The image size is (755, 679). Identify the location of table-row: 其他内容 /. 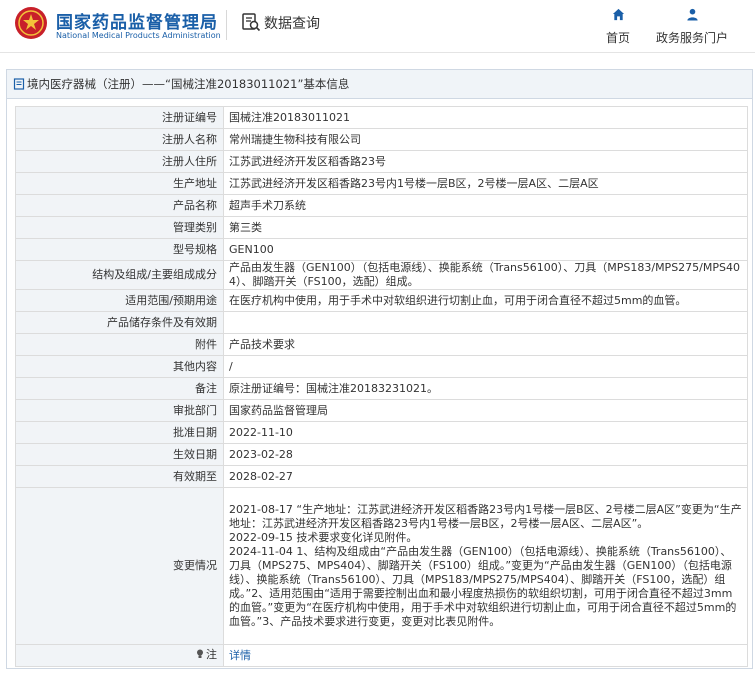
(381, 366).